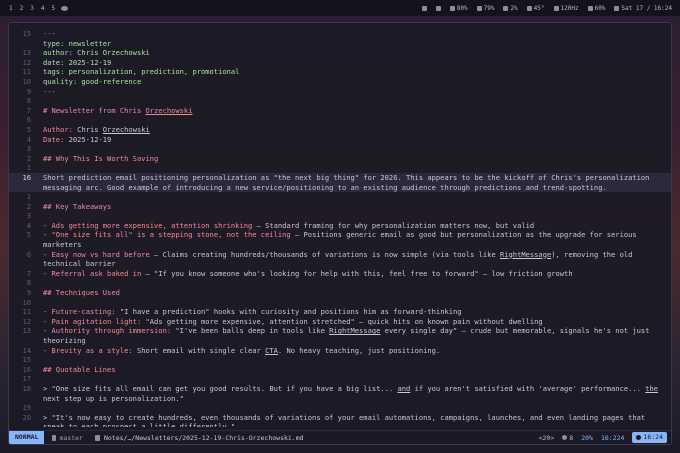 This screenshot has height=453, width=680. Describe the element at coordinates (26, 417) in the screenshot. I see `line-number: 20` at that location.